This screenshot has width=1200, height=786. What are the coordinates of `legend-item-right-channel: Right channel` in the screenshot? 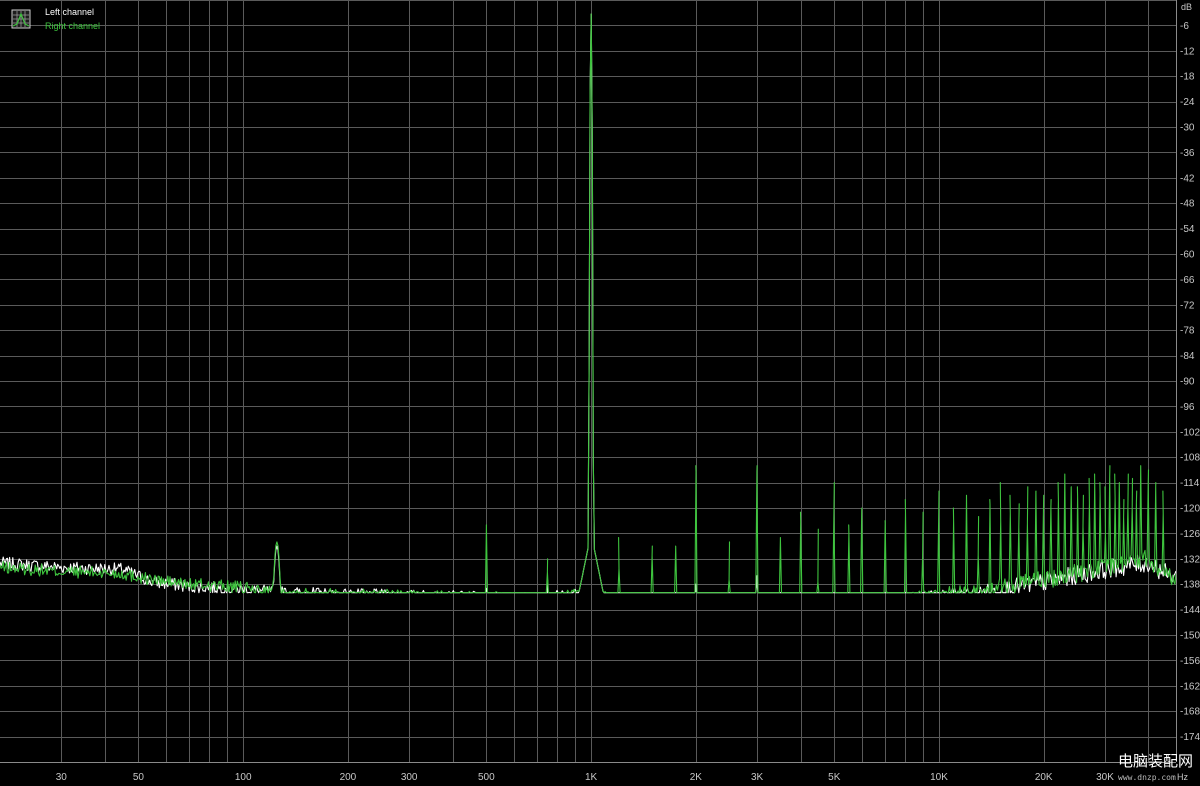 It's located at (72, 26).